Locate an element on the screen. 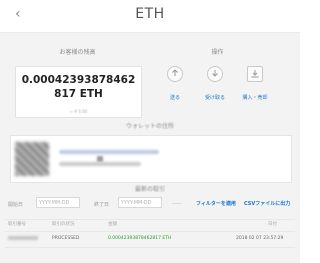  buy-sell-label: 購入・売却 is located at coordinates (255, 98).